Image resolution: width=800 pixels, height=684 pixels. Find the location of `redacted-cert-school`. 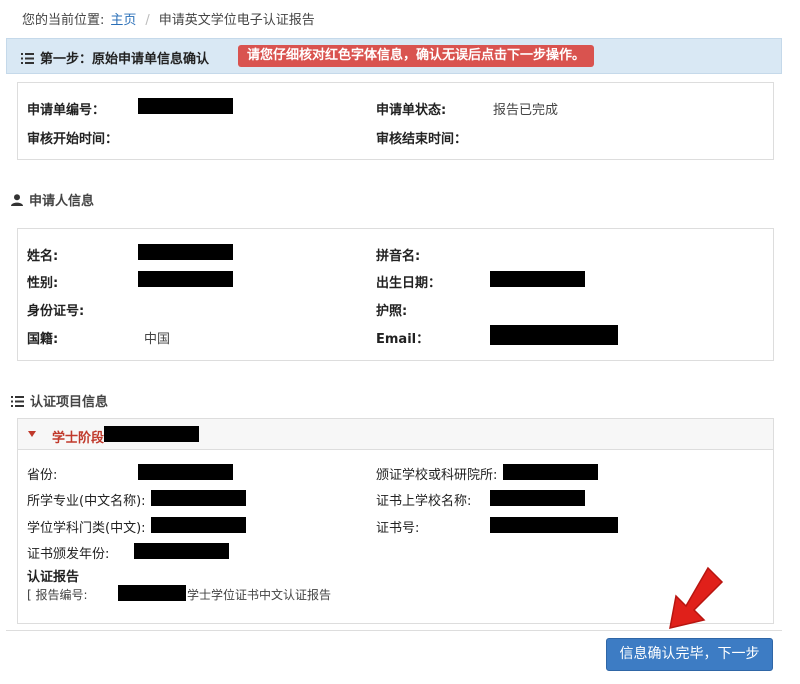

redacted-cert-school is located at coordinates (537, 498).